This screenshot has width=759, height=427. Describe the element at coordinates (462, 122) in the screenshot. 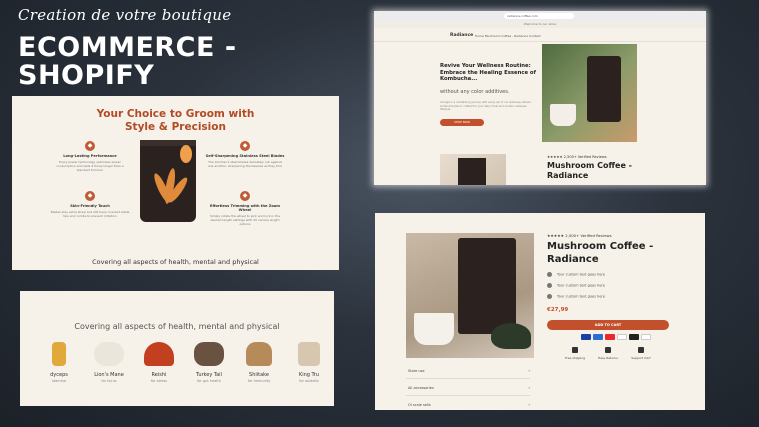

I see `shop-now-button: SHOP NOW` at that location.